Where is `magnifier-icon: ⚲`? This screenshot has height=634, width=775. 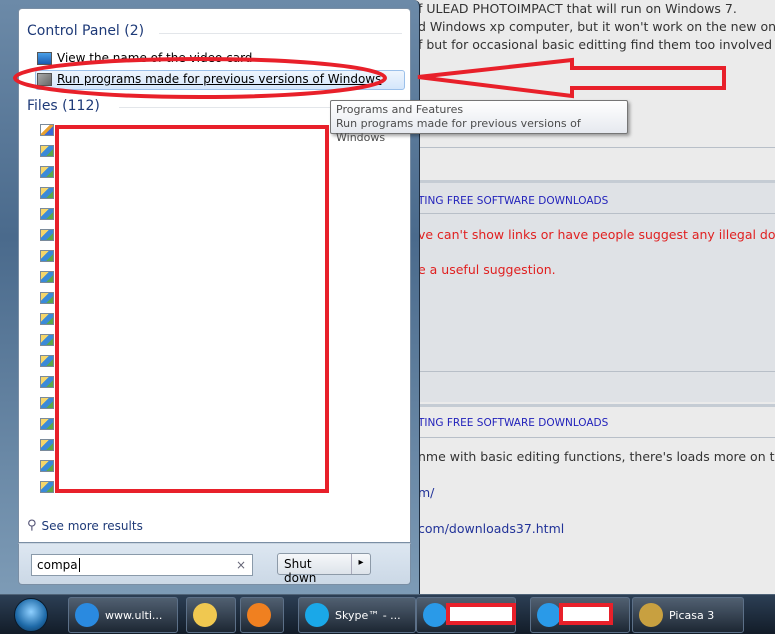 magnifier-icon: ⚲ is located at coordinates (32, 525).